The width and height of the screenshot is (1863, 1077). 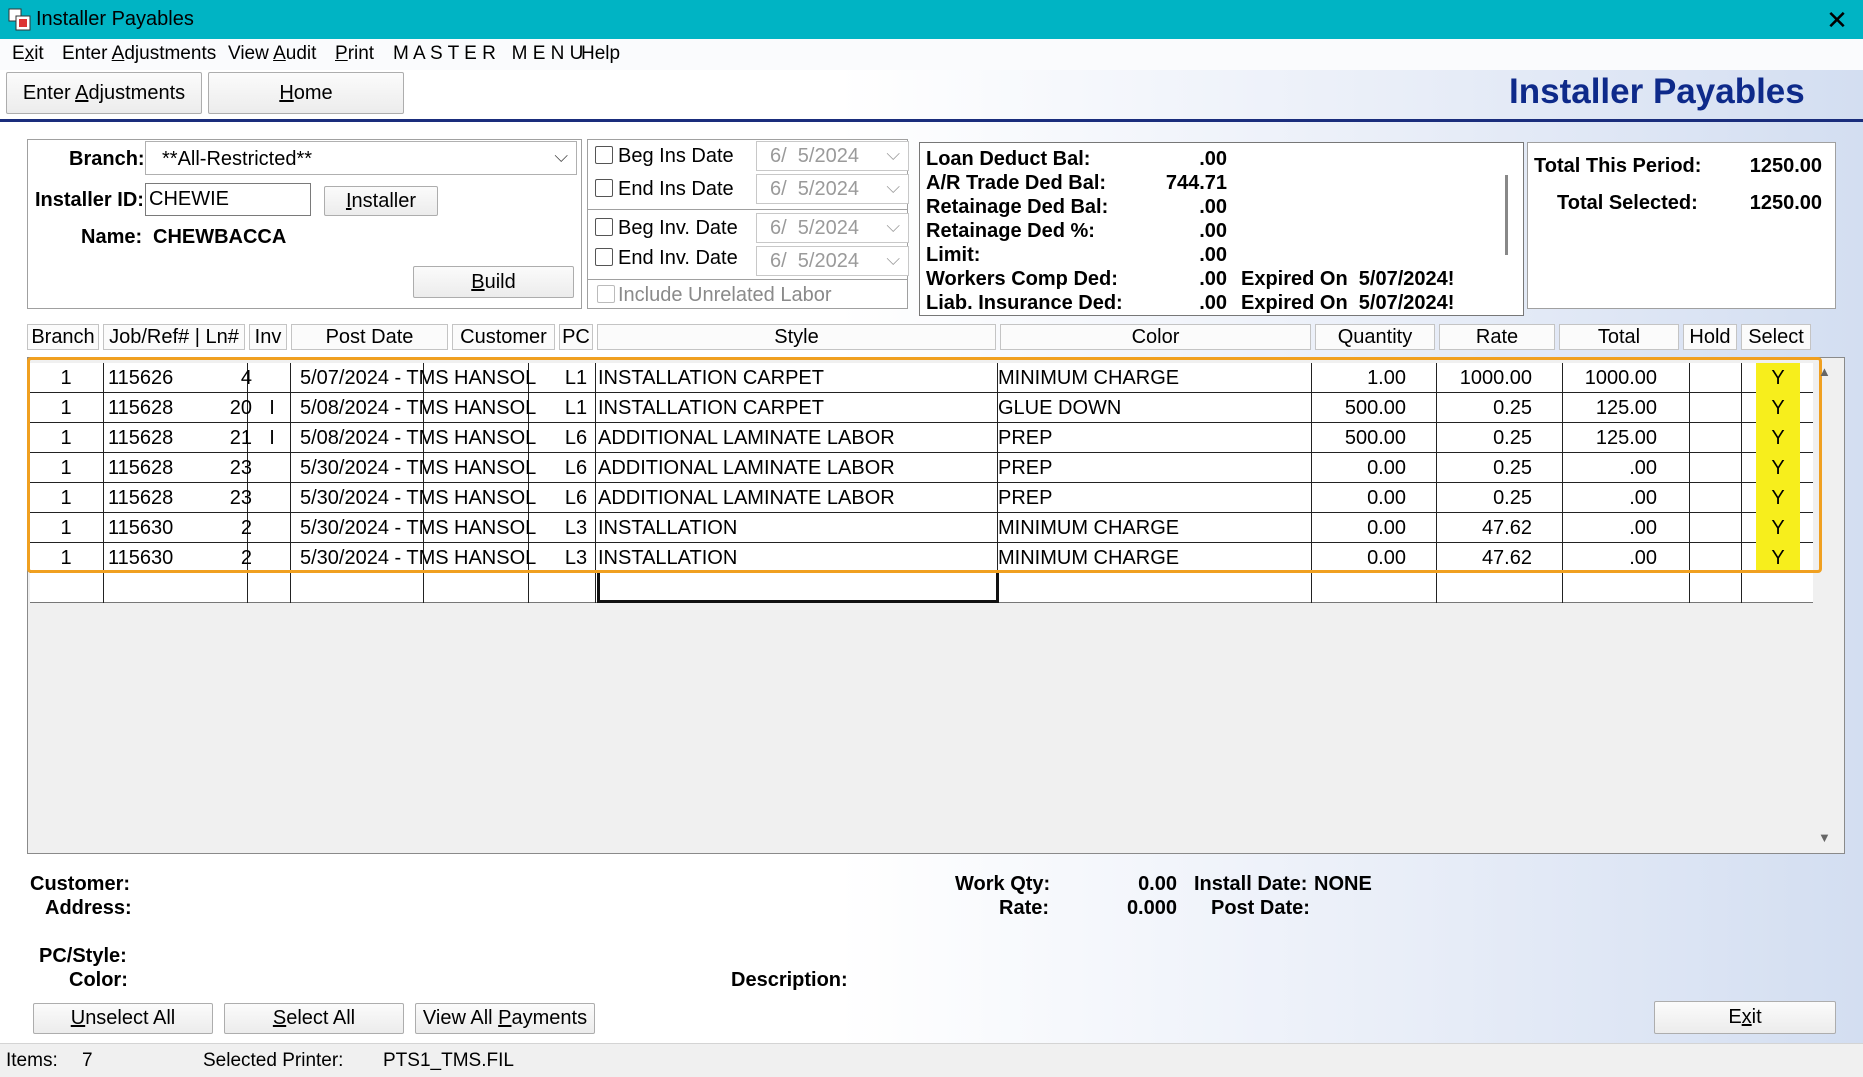 I want to click on header-divider, so click(x=931, y=120).